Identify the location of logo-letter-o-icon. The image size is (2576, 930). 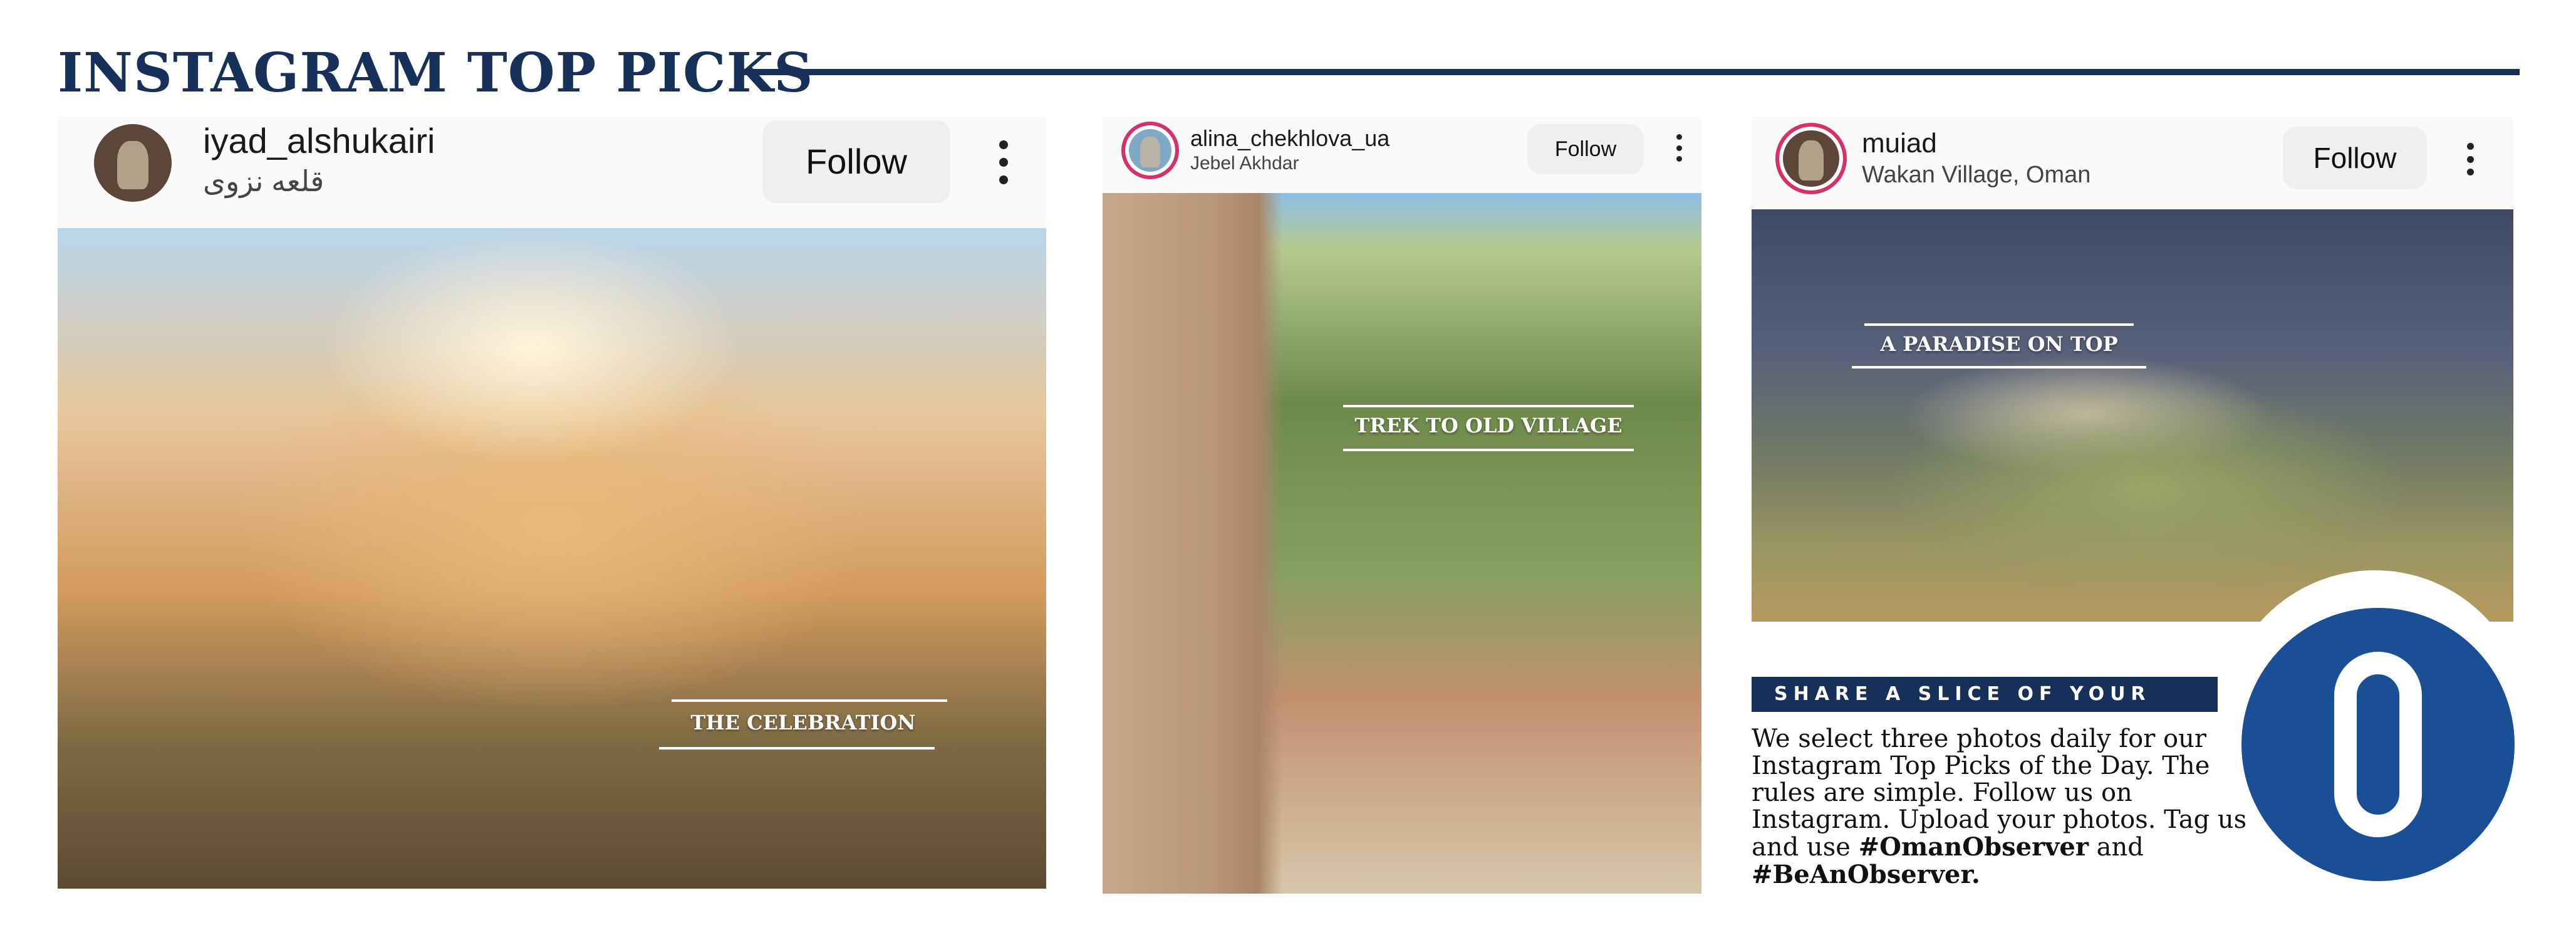
(2378, 744).